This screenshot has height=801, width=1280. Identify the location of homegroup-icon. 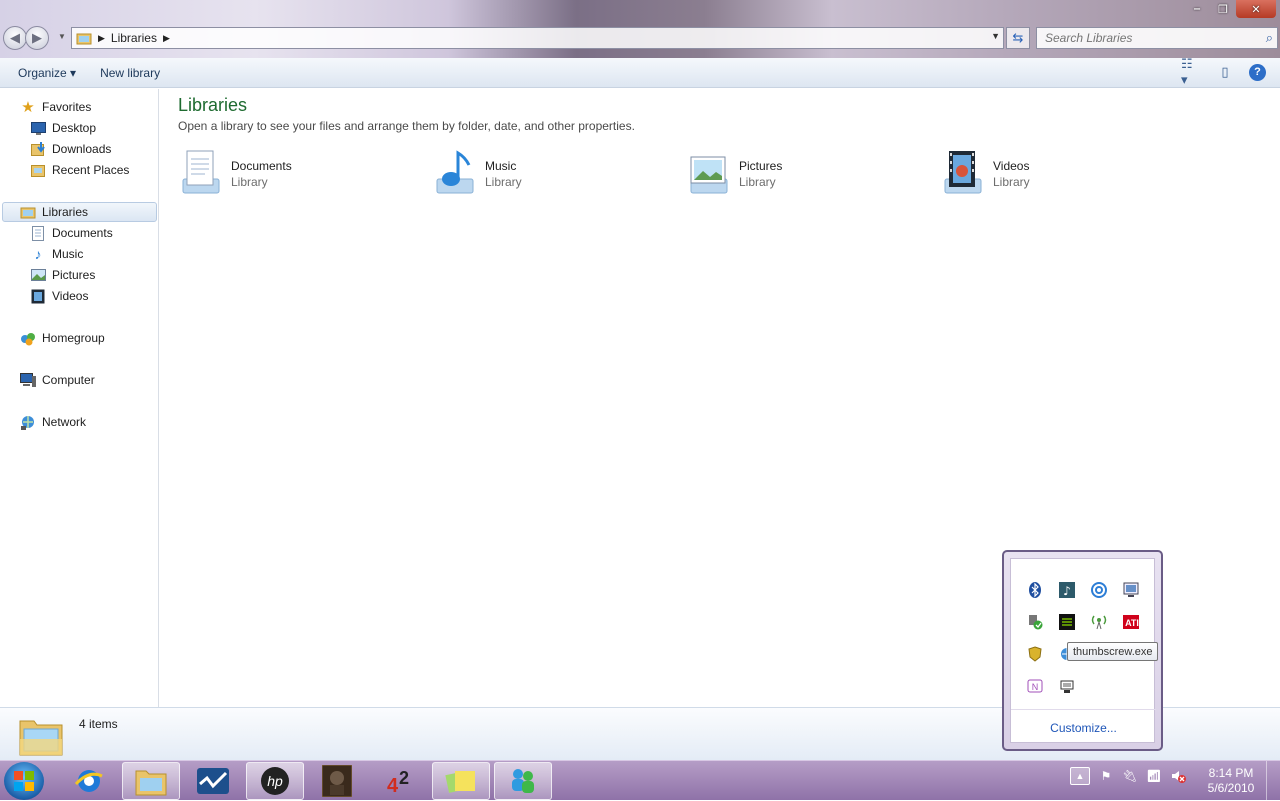
(28, 338).